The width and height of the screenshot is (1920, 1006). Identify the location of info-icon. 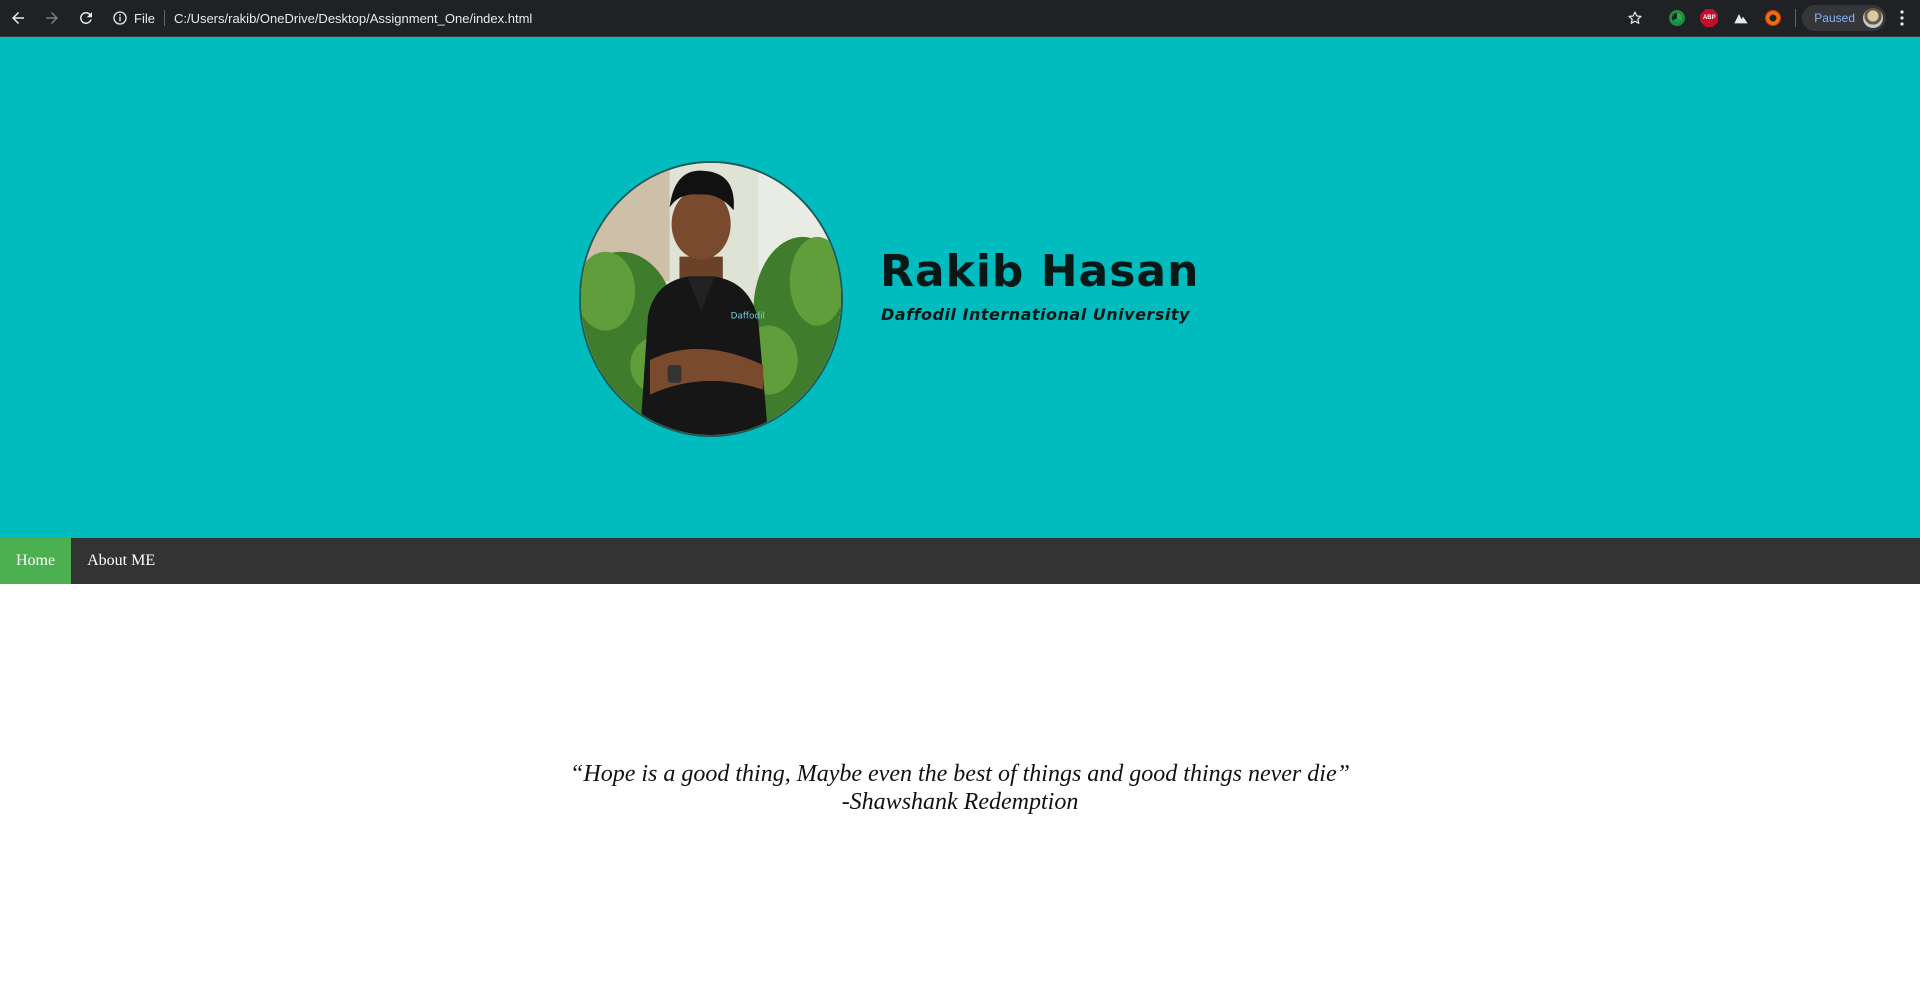
(120, 18).